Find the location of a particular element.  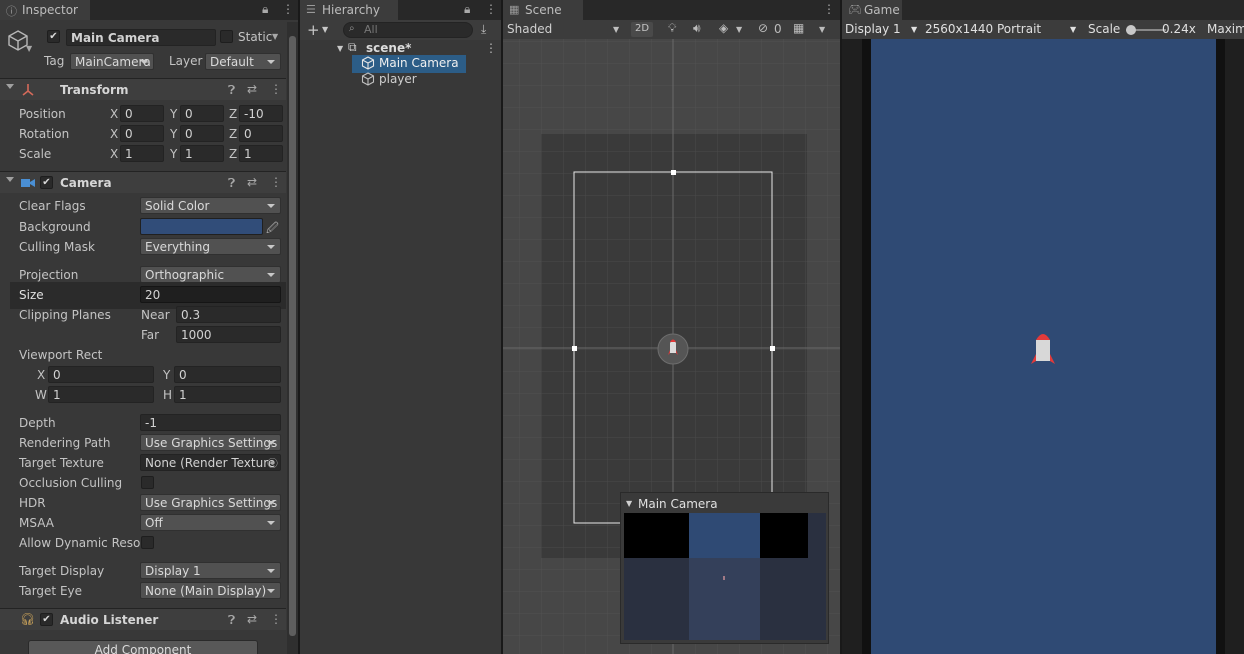

tag-dropdown: MainCamera is located at coordinates (112, 61).